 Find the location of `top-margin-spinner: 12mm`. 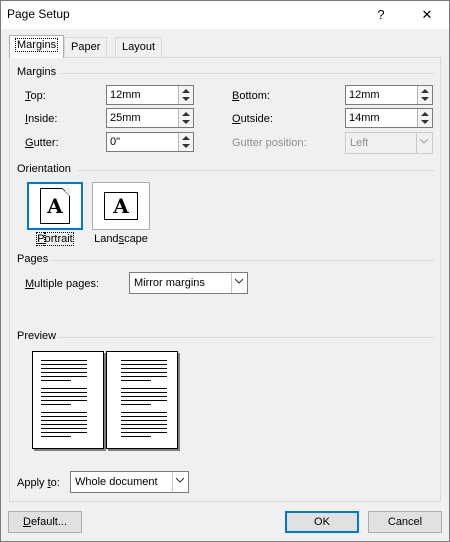

top-margin-spinner: 12mm is located at coordinates (150, 95).